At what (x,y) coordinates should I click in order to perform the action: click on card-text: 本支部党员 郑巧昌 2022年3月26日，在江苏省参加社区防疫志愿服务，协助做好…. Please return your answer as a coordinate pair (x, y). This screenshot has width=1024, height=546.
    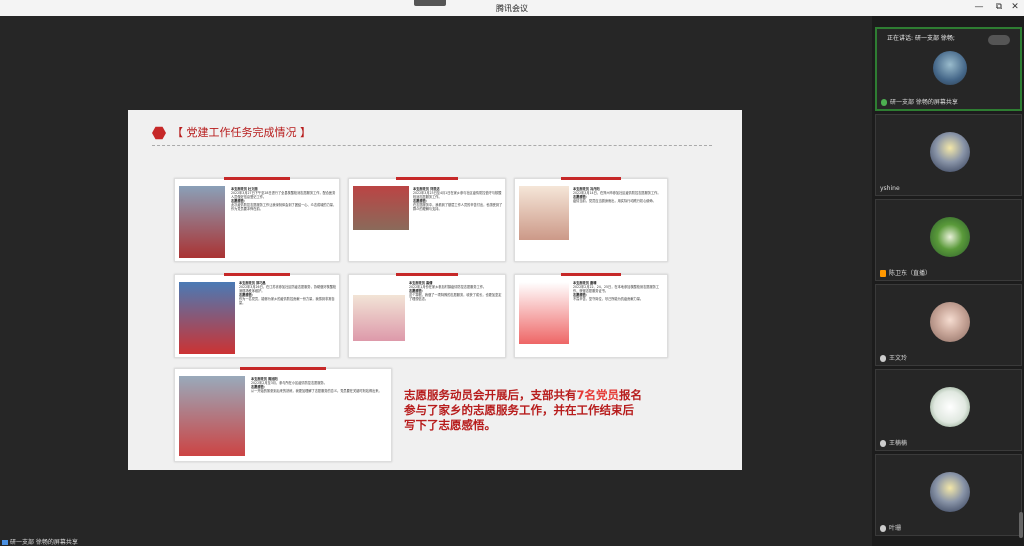
    Looking at the image, I should click on (288, 318).